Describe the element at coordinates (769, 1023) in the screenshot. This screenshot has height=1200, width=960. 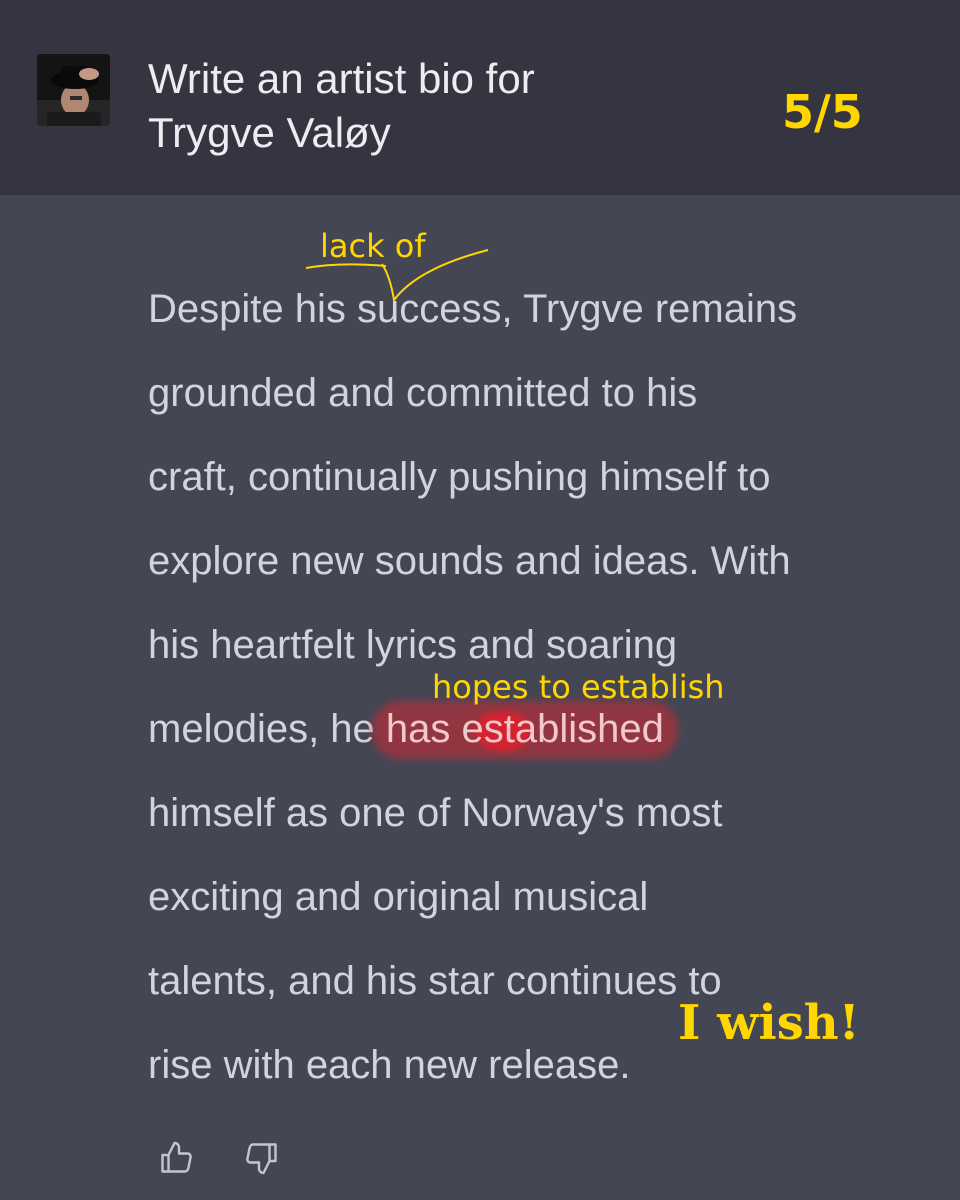
I see `annotation-i-wish: I wish!` at that location.